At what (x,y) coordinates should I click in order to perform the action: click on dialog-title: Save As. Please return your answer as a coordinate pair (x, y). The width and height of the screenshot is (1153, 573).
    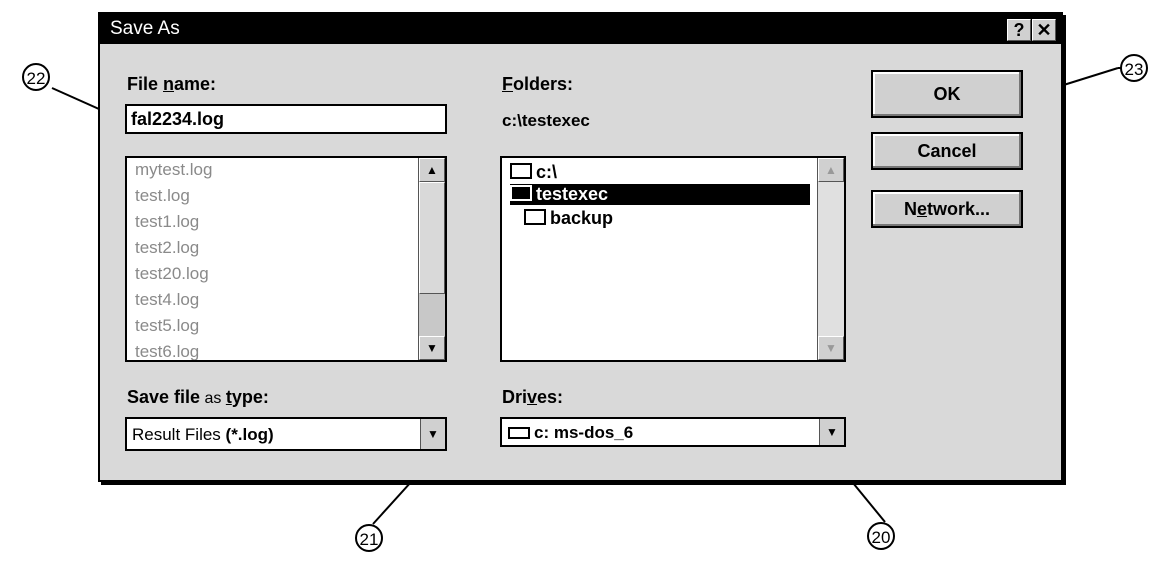
    Looking at the image, I should click on (145, 28).